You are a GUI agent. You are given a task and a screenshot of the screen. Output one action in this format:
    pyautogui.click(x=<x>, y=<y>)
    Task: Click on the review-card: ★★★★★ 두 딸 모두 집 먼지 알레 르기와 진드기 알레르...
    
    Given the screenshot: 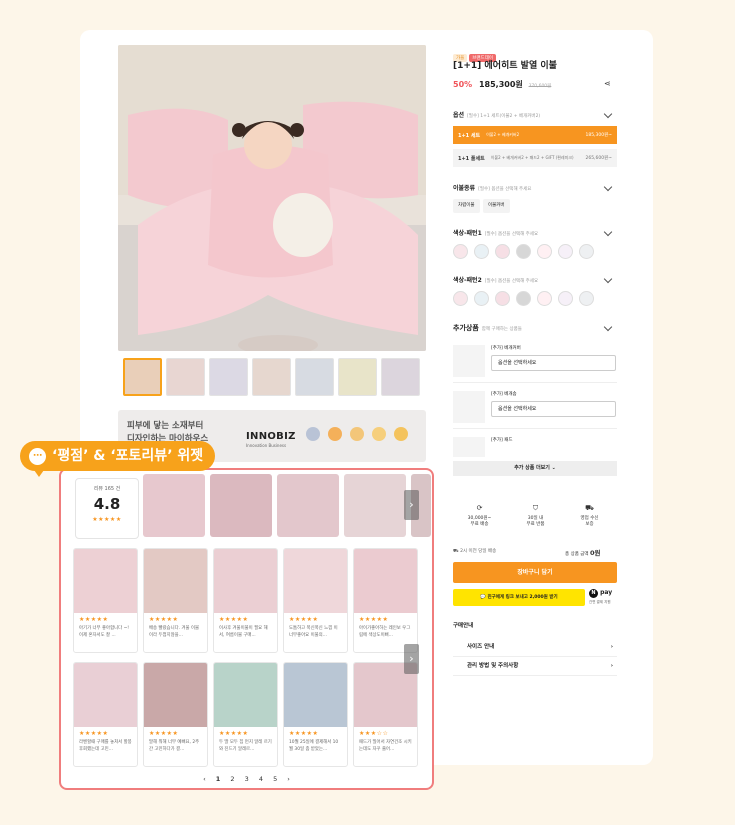 What is the action you would take?
    pyautogui.click(x=245, y=714)
    